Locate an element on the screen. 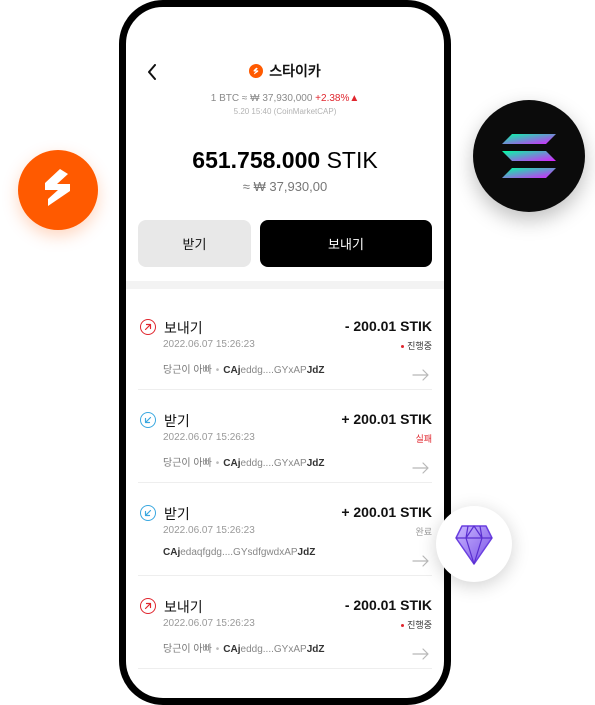 This screenshot has width=595, height=705. top-bar: 스타이카 is located at coordinates (285, 72).